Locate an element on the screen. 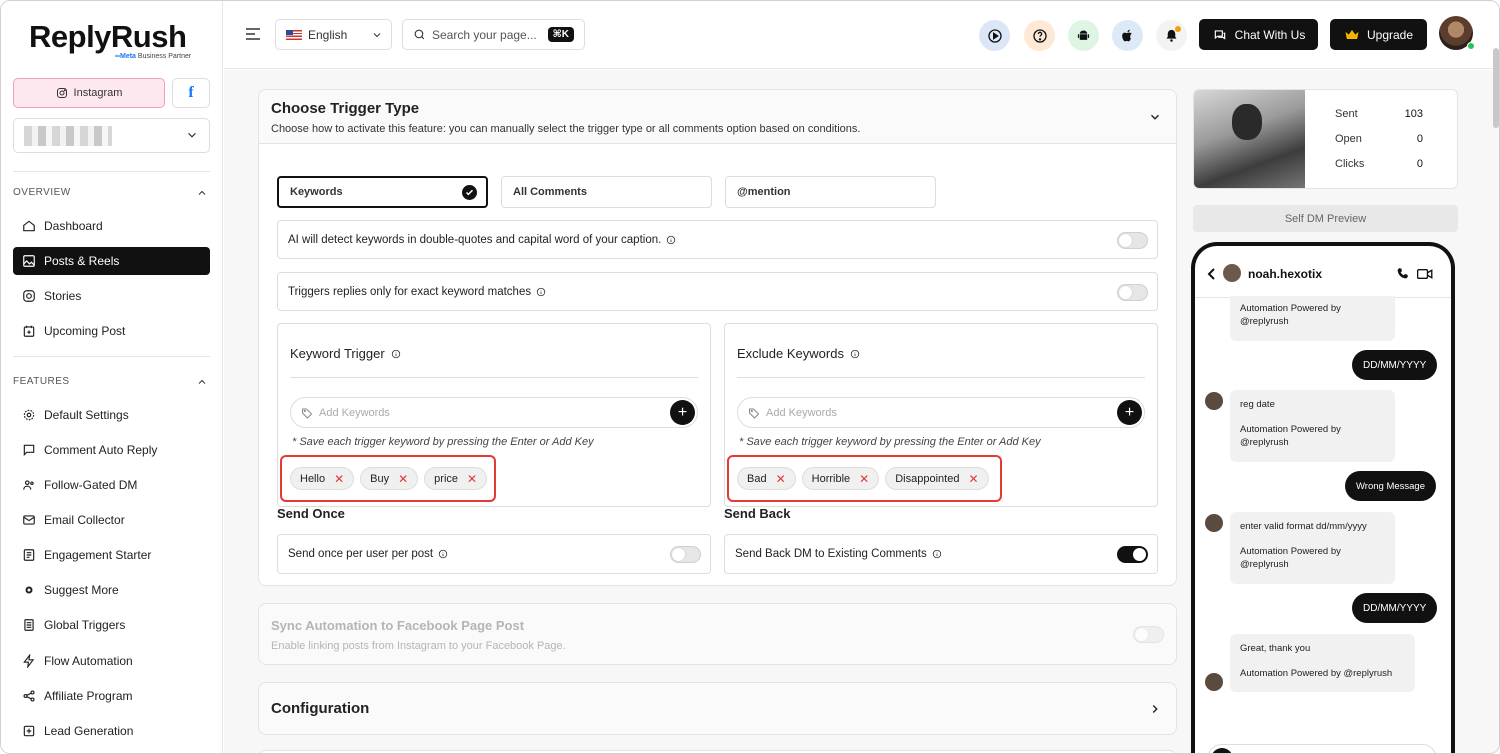 The width and height of the screenshot is (1500, 754). self-dm-preview-button: Self DM Preview is located at coordinates (1325, 218).